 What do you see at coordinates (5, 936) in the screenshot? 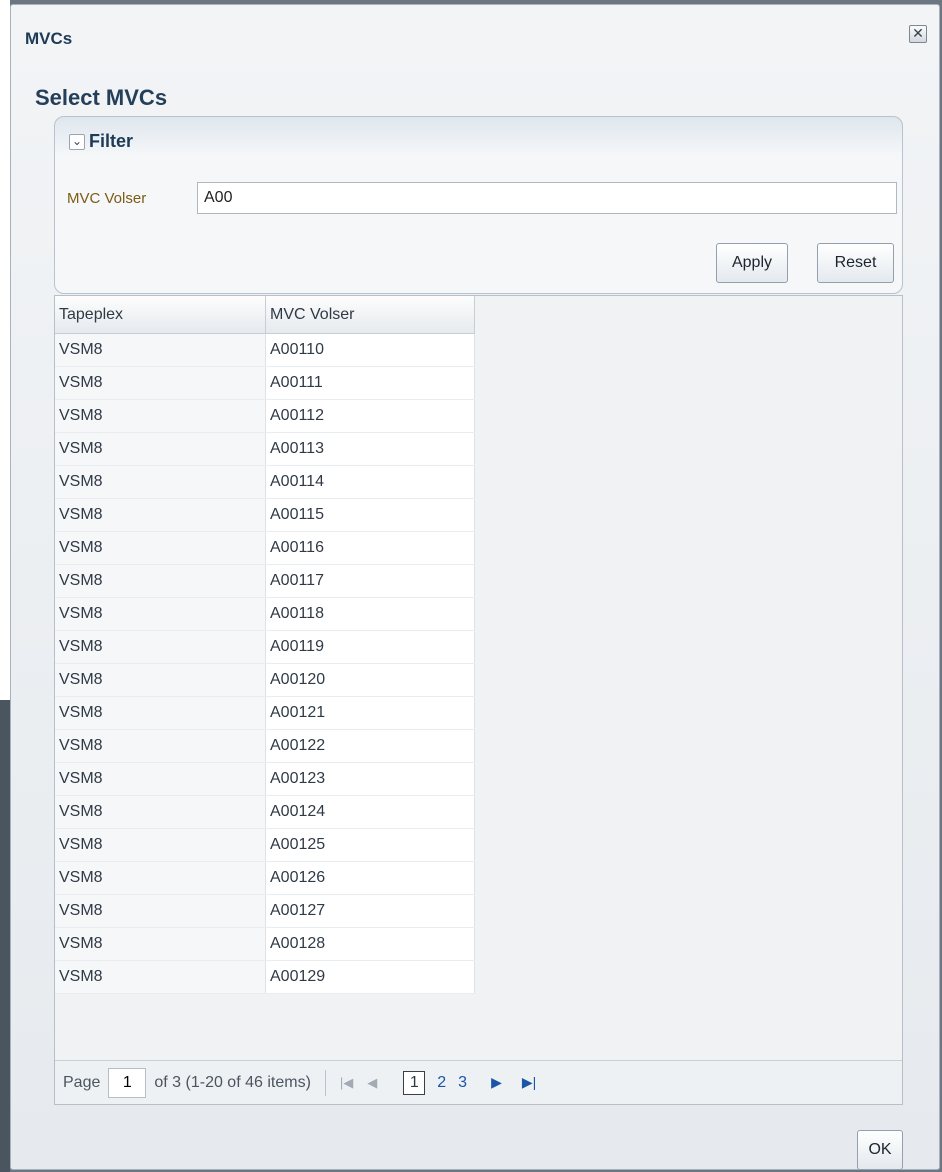
I see `background-edge-dark` at bounding box center [5, 936].